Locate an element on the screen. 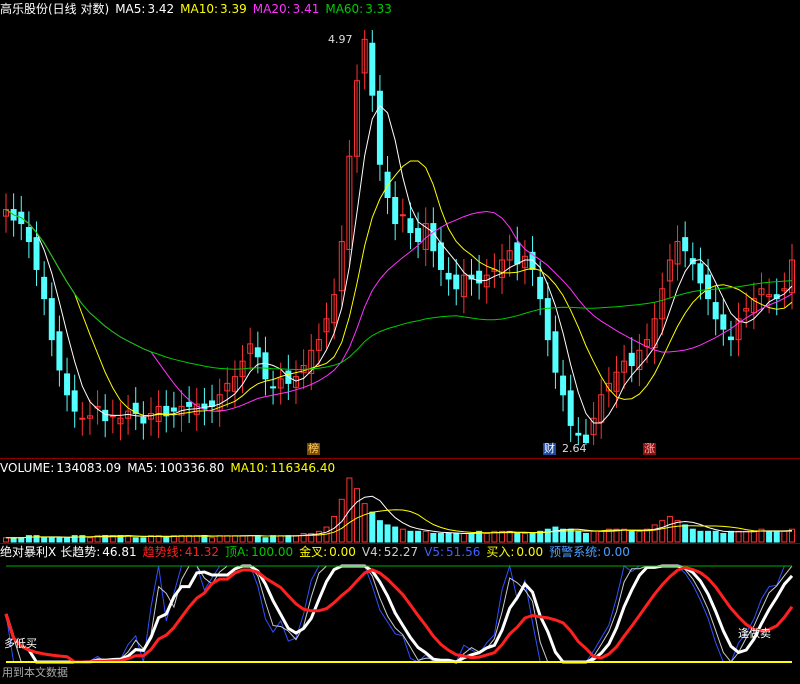 The height and width of the screenshot is (684, 800). high-price-label: 4.97 is located at coordinates (340, 39).